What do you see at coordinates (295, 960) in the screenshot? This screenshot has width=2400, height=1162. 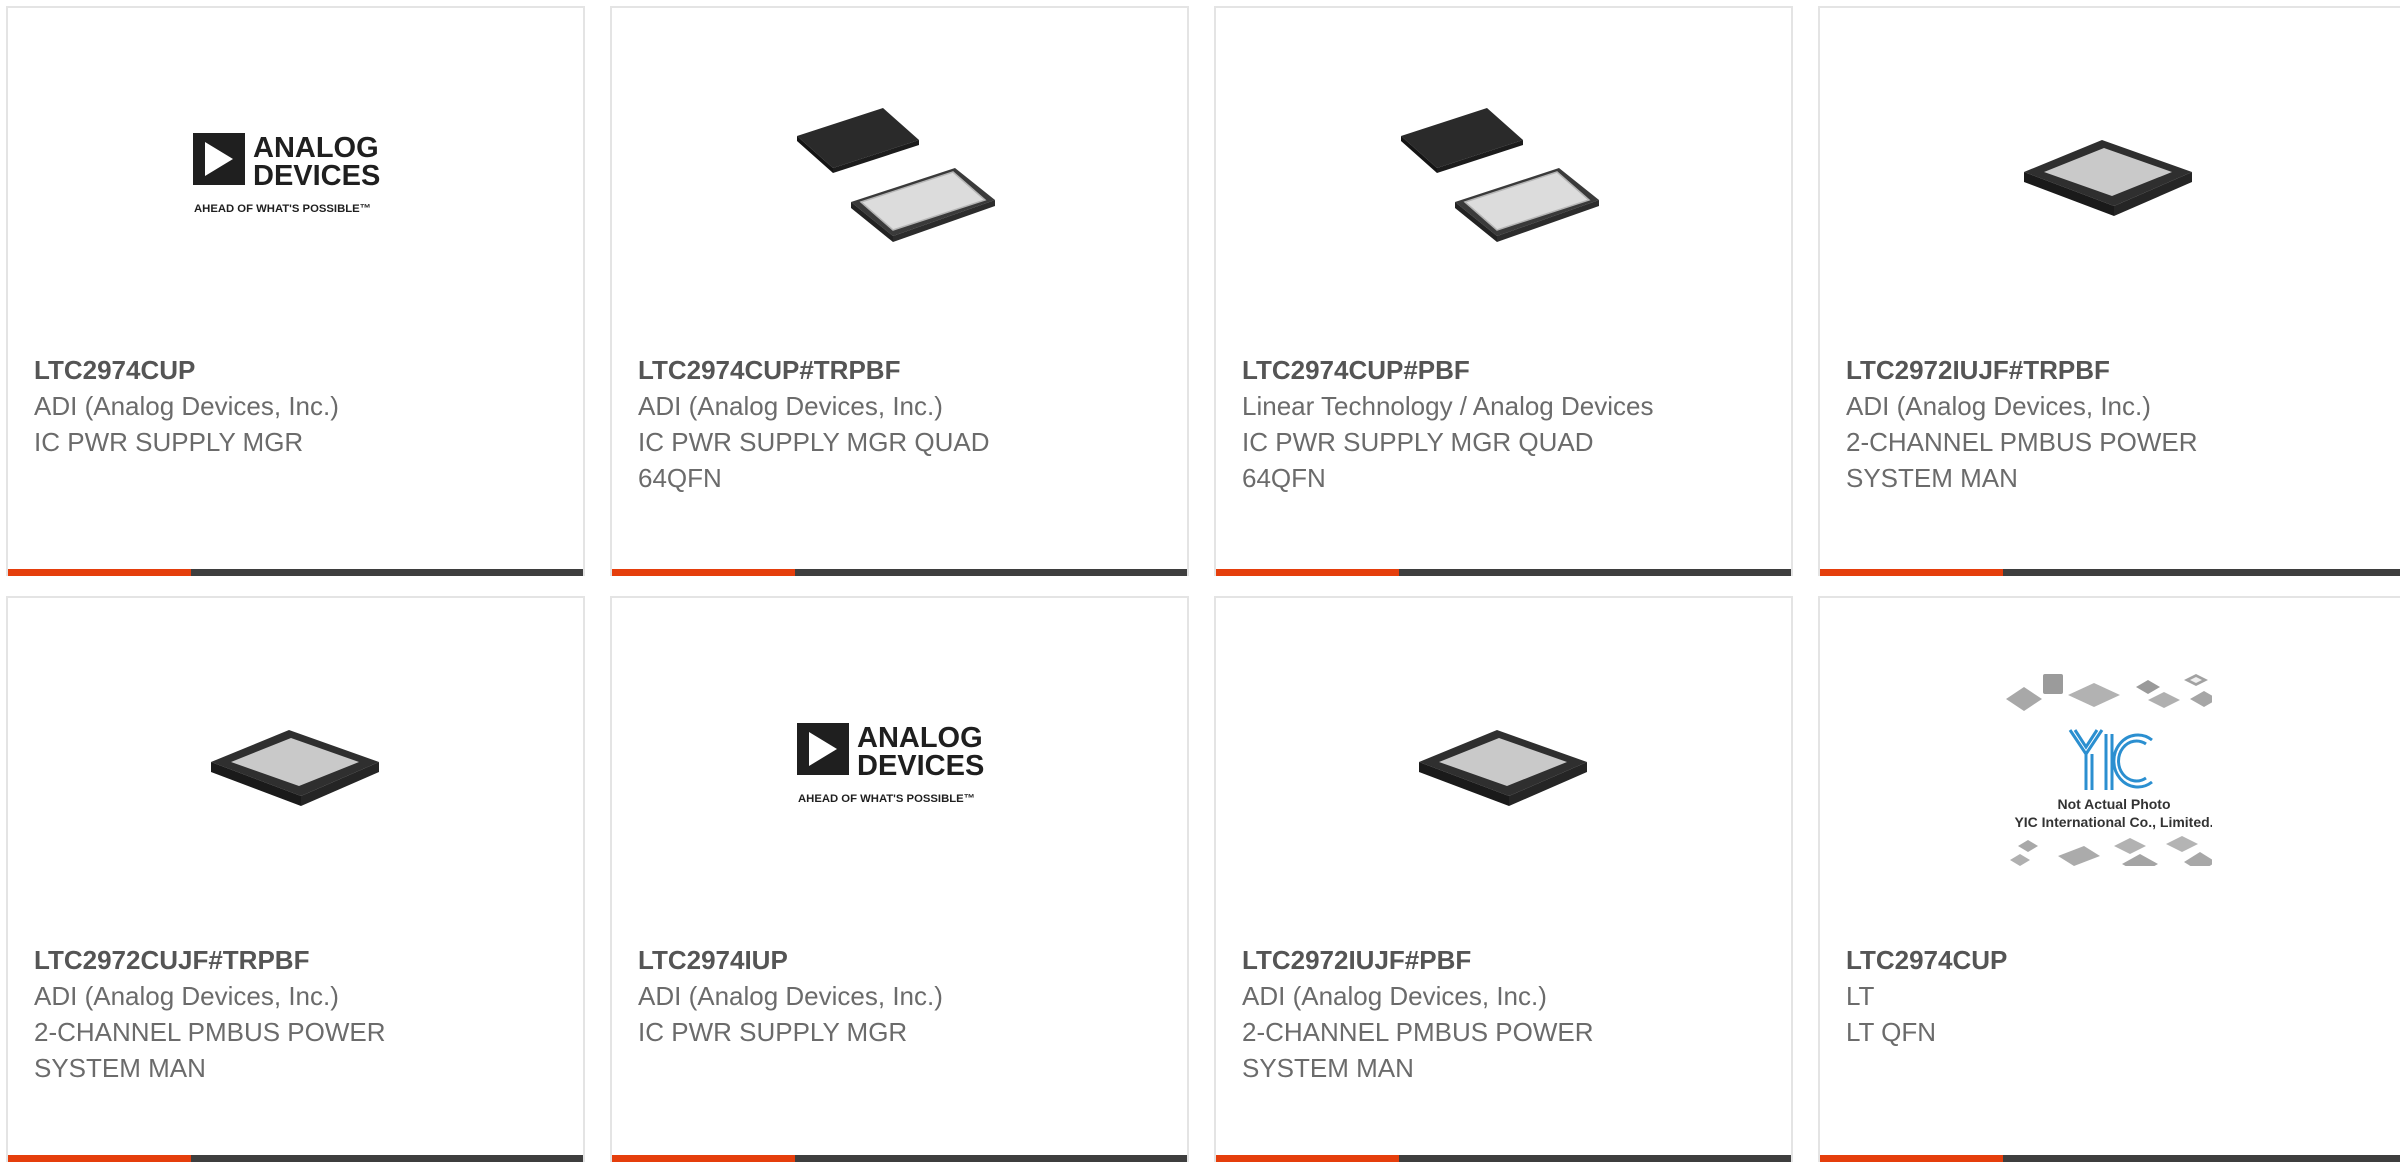 I see `part-number: LTC2972CUJF#TRPBF` at bounding box center [295, 960].